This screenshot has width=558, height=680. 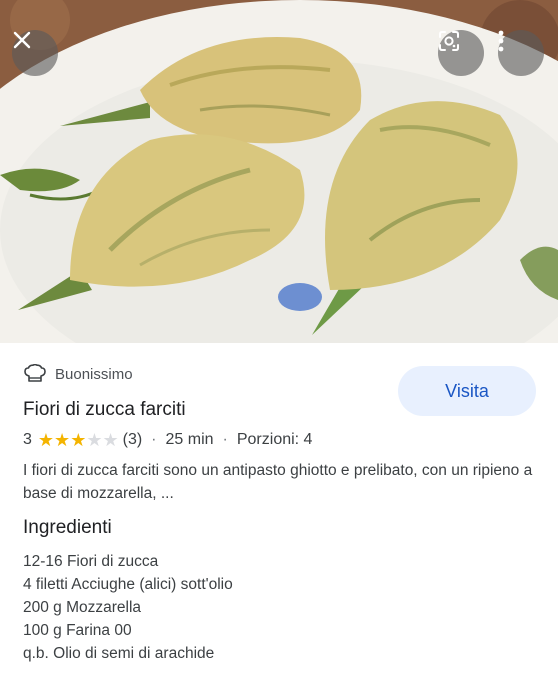 I want to click on servings: Porzioni: 4, so click(x=274, y=439).